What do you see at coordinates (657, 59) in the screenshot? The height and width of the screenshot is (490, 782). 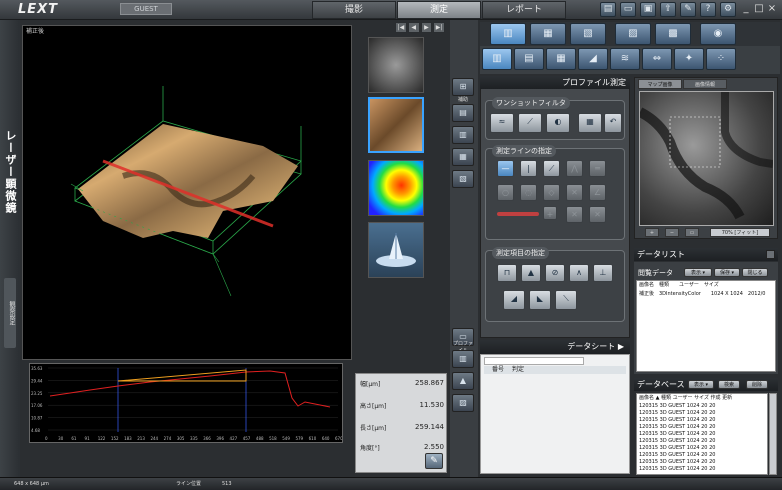 I see `width-tool-icon: ⇔` at bounding box center [657, 59].